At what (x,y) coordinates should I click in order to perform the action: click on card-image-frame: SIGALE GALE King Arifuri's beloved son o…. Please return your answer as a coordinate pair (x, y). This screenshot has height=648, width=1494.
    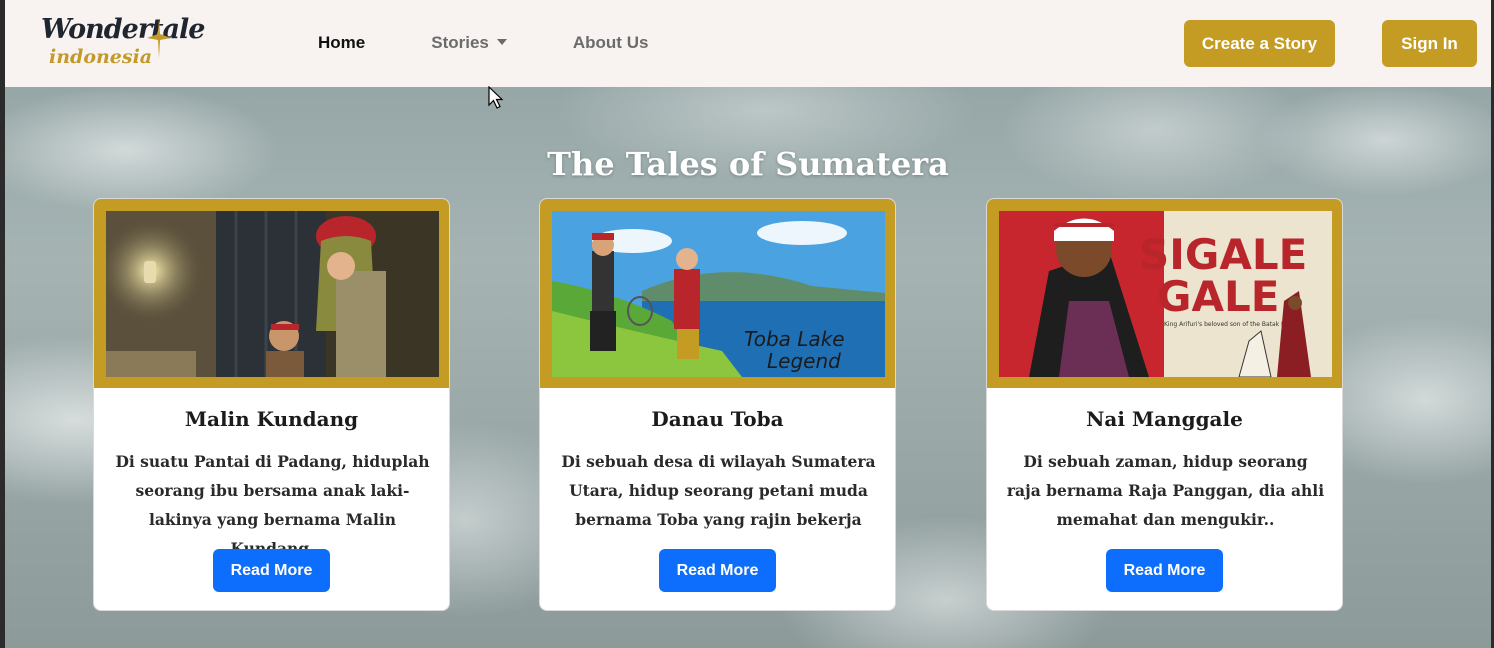
    Looking at the image, I should click on (1164, 293).